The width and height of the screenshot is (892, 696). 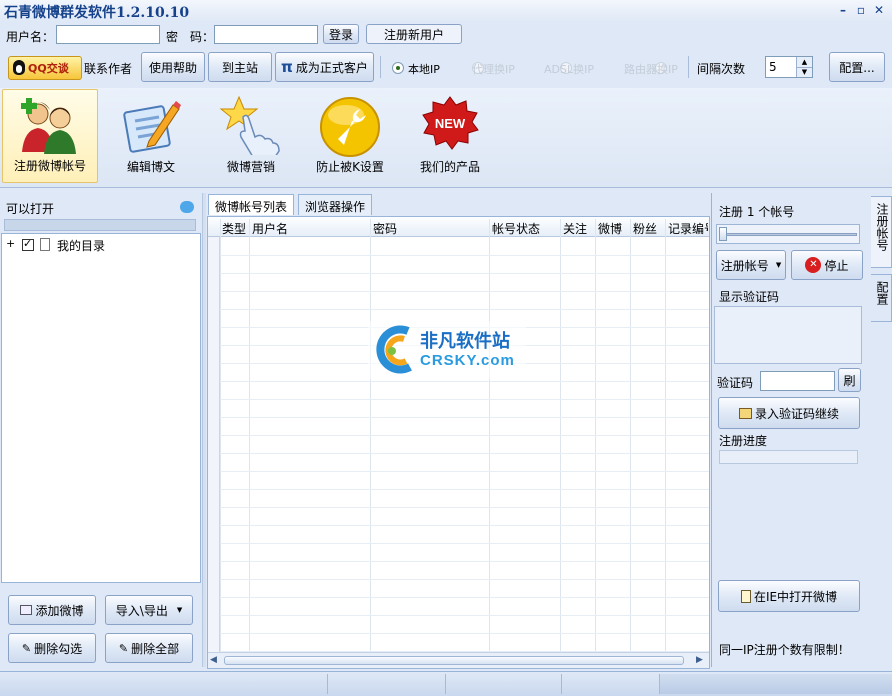 I want to click on splitter, so click(x=204, y=430).